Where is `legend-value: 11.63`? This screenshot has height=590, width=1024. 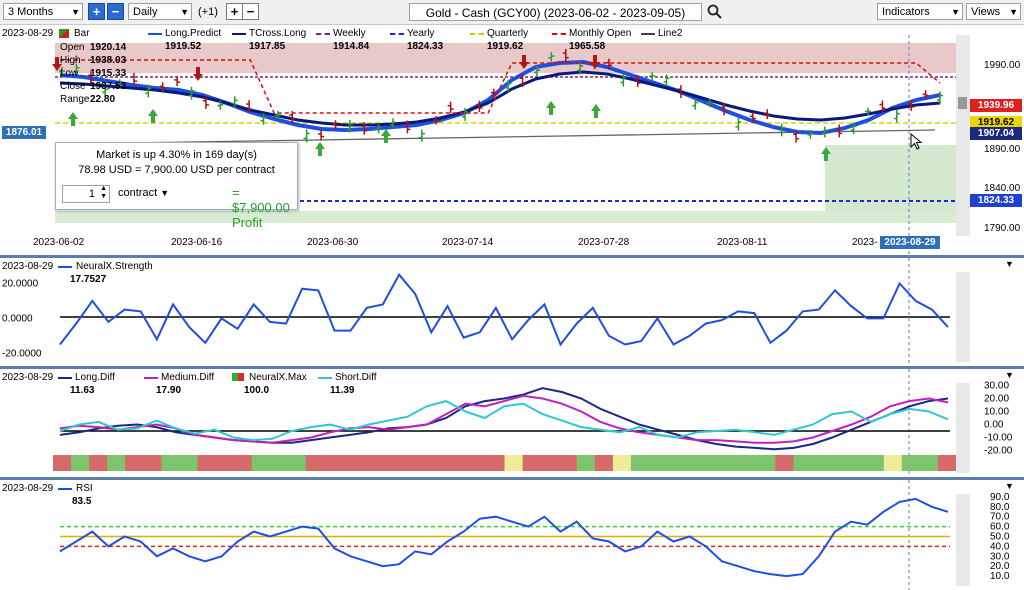
legend-value: 11.63 is located at coordinates (82, 390).